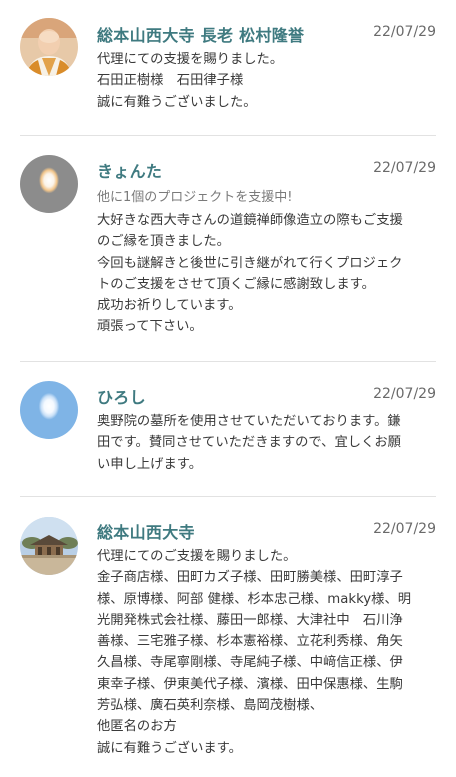  Describe the element at coordinates (146, 531) in the screenshot. I see `commenter-name: 総本山西大寺` at that location.